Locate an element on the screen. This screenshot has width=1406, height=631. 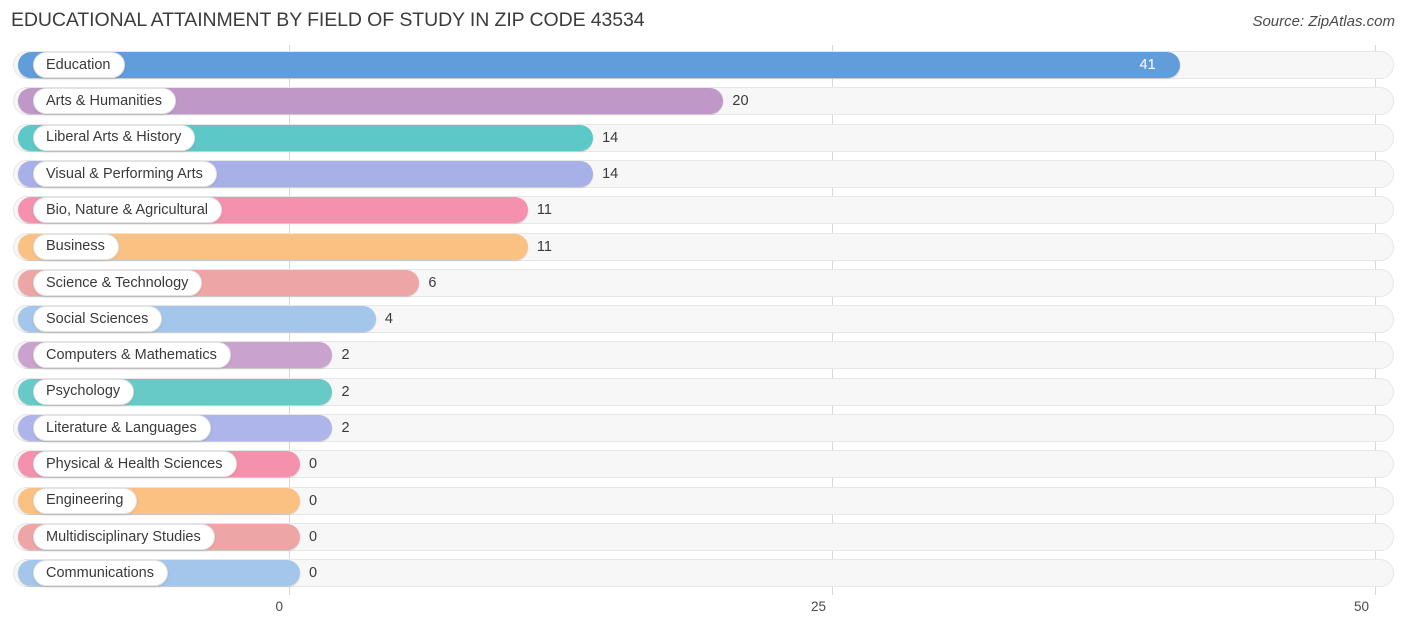
table-row: Computers & Mathematics 2 is located at coordinates (703, 355).